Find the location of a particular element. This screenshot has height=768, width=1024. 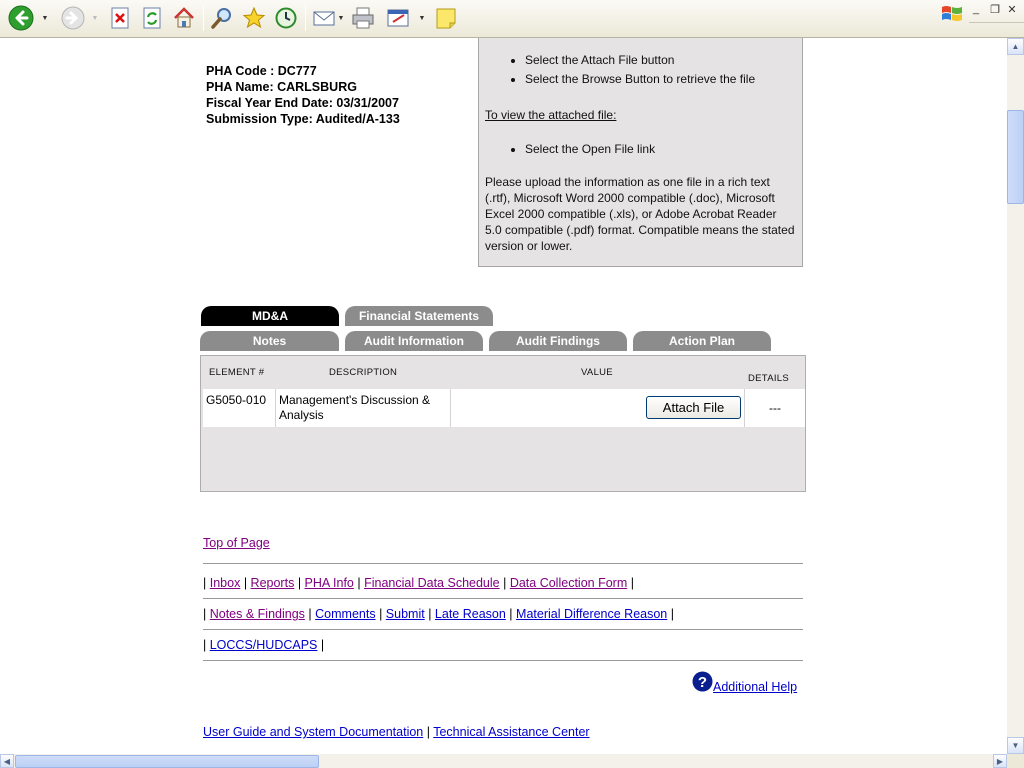

notes-findings-link: Notes & Findings is located at coordinates (257, 614).